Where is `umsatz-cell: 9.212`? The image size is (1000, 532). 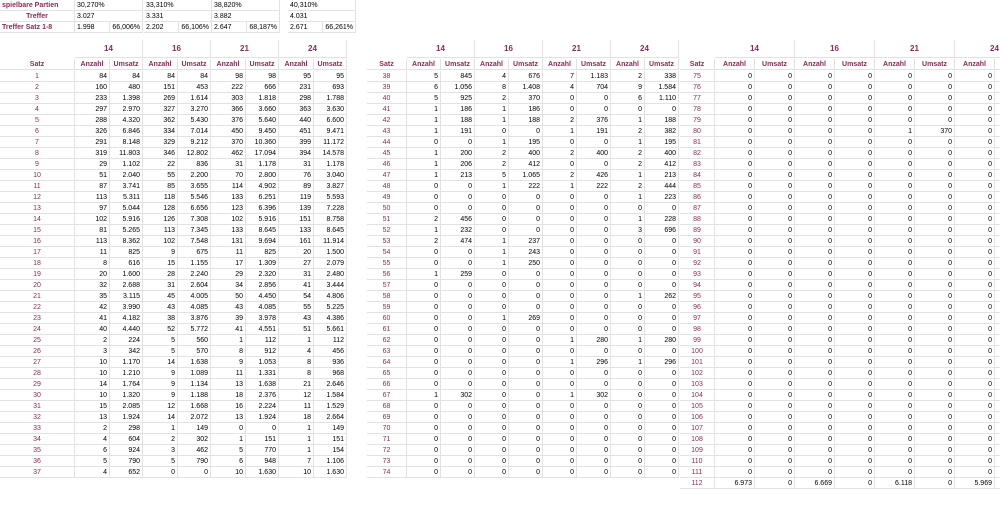 umsatz-cell: 9.212 is located at coordinates (194, 142).